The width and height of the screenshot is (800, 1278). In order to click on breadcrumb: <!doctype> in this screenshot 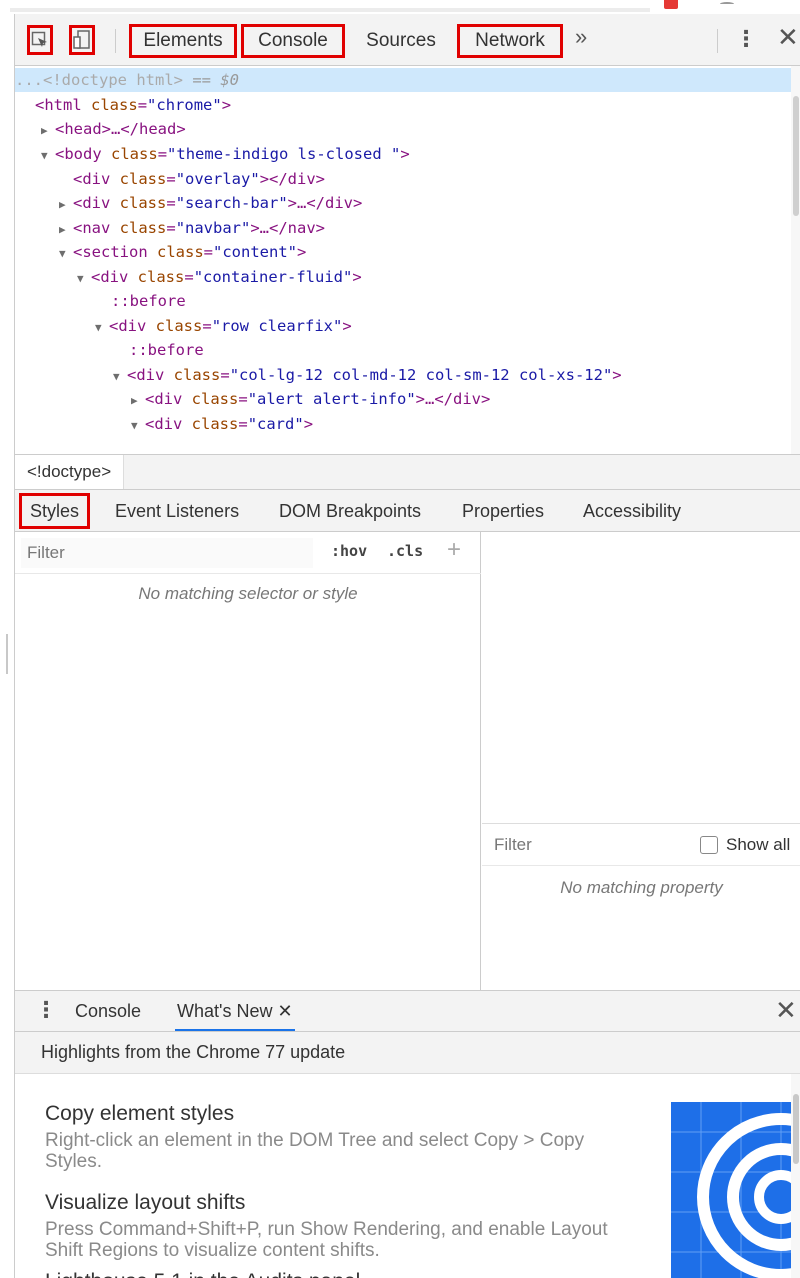, I will do `click(407, 472)`.